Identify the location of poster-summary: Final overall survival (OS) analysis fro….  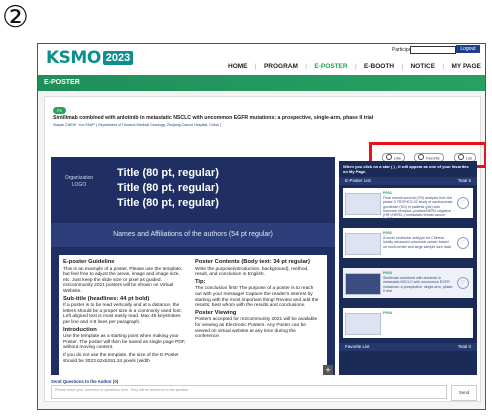
(418, 209).